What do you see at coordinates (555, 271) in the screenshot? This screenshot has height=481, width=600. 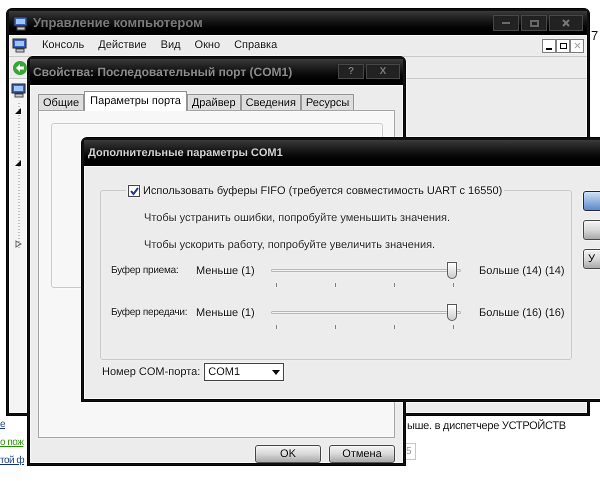 I see `slider-value: (14)` at bounding box center [555, 271].